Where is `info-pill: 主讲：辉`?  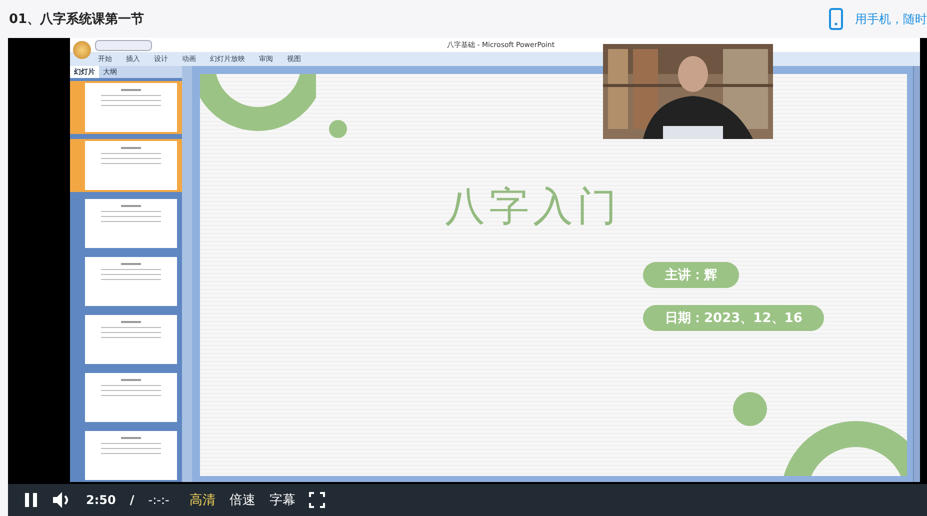
info-pill: 主讲：辉 is located at coordinates (691, 275).